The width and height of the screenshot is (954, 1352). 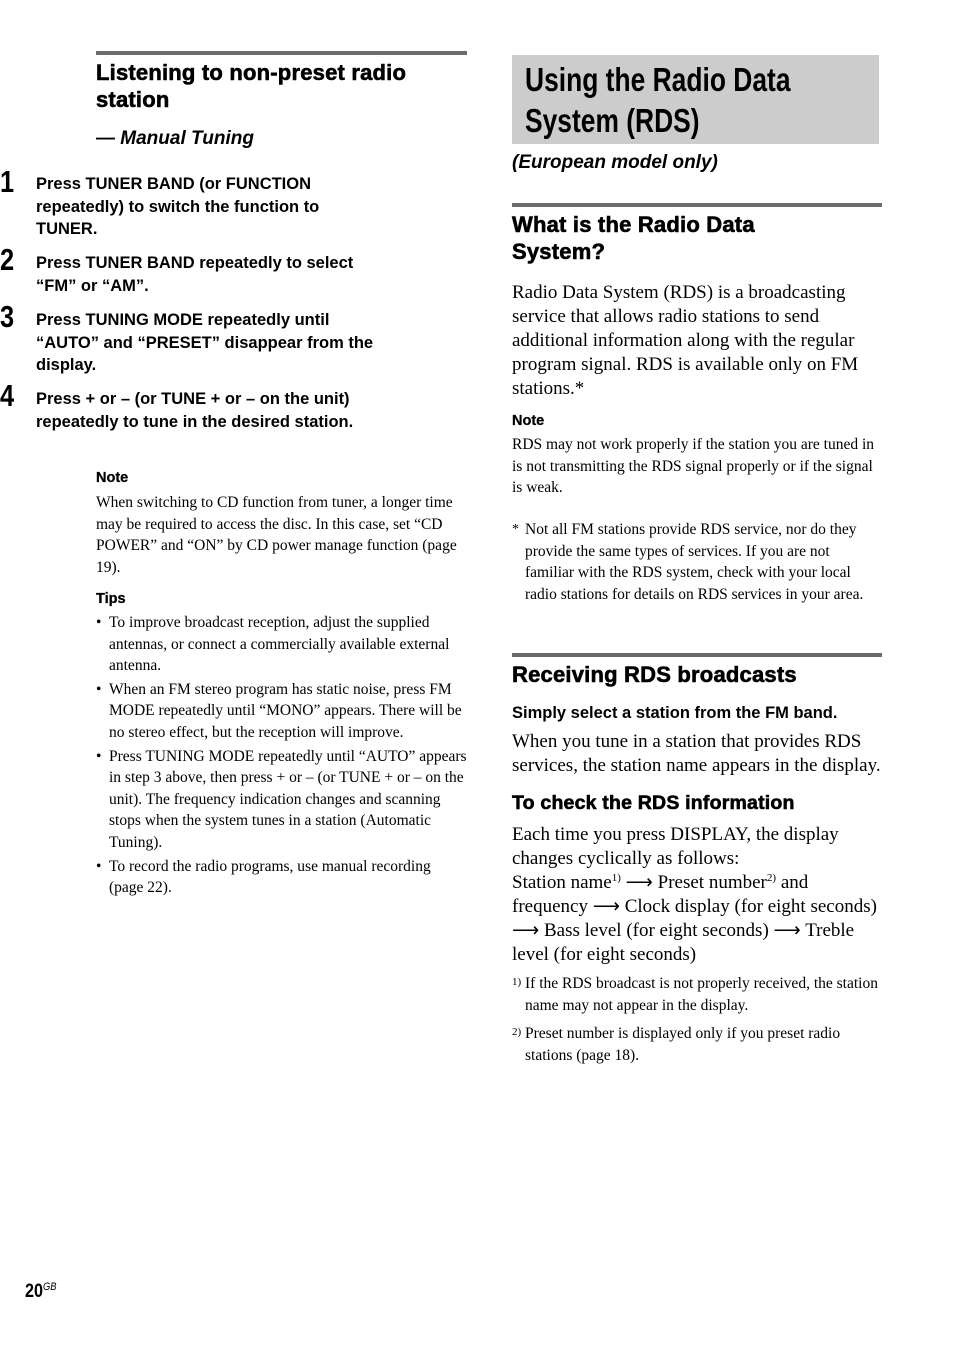 I want to click on title-subtitle: (European model only), so click(x=615, y=162).